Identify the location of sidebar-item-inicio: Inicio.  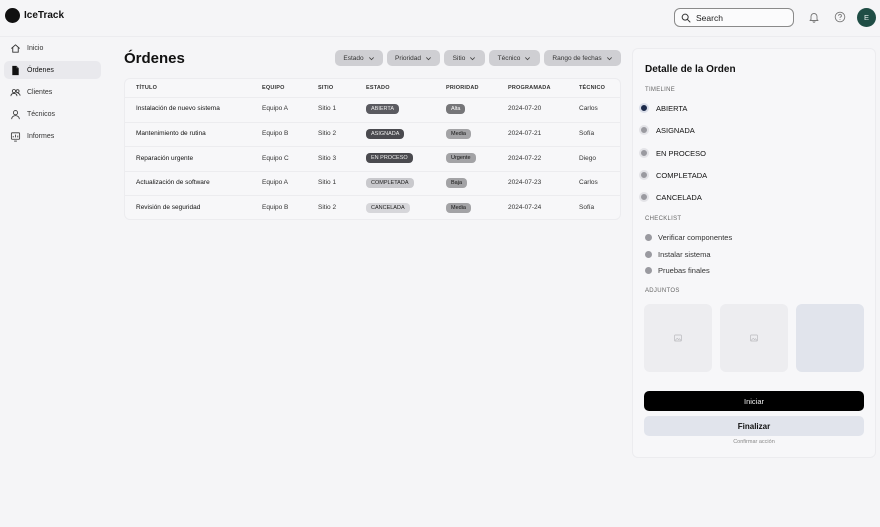
(52, 48).